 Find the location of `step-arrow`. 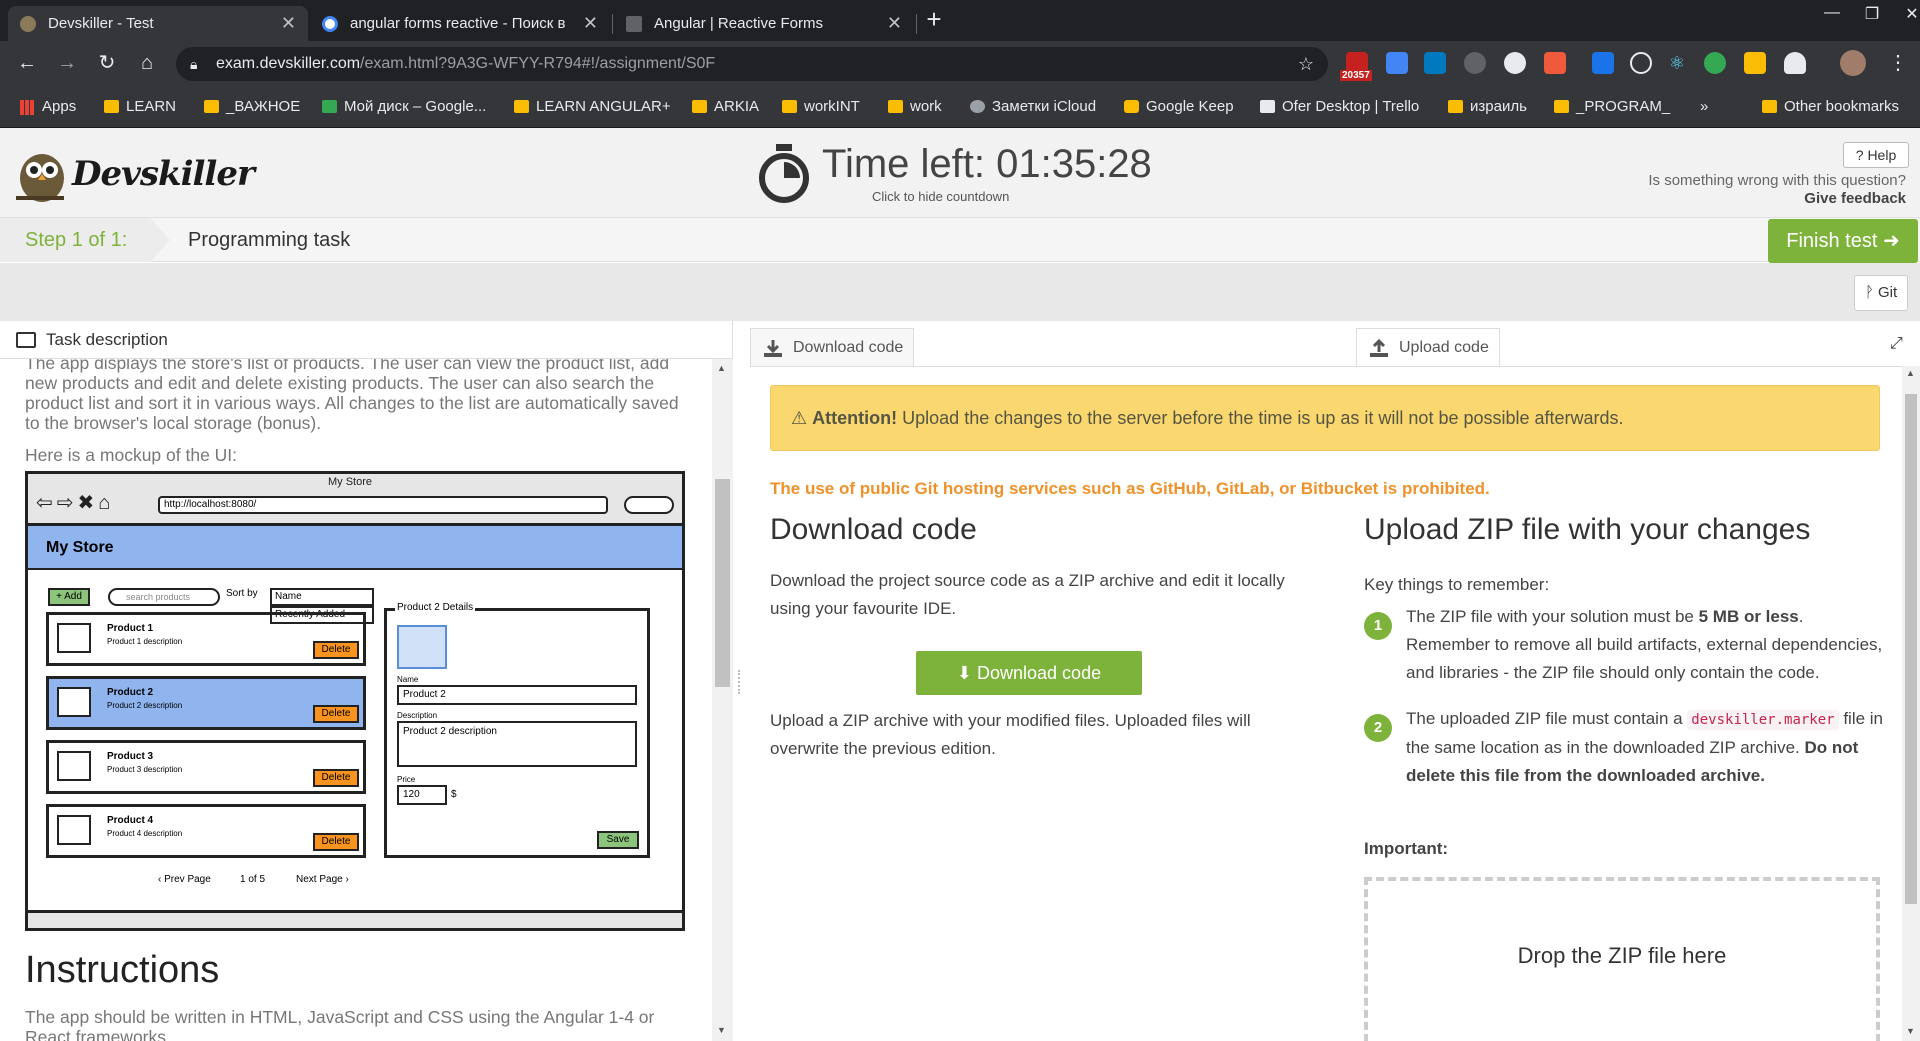

step-arrow is located at coordinates (160, 240).